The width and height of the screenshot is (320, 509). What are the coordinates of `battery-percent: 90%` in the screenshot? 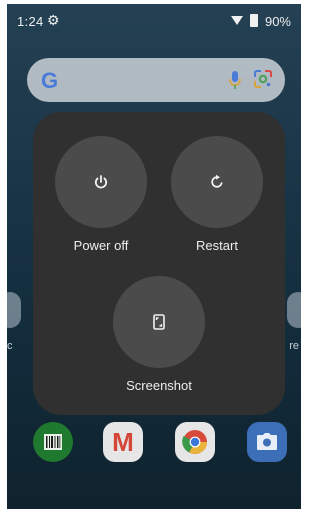 It's located at (277, 21).